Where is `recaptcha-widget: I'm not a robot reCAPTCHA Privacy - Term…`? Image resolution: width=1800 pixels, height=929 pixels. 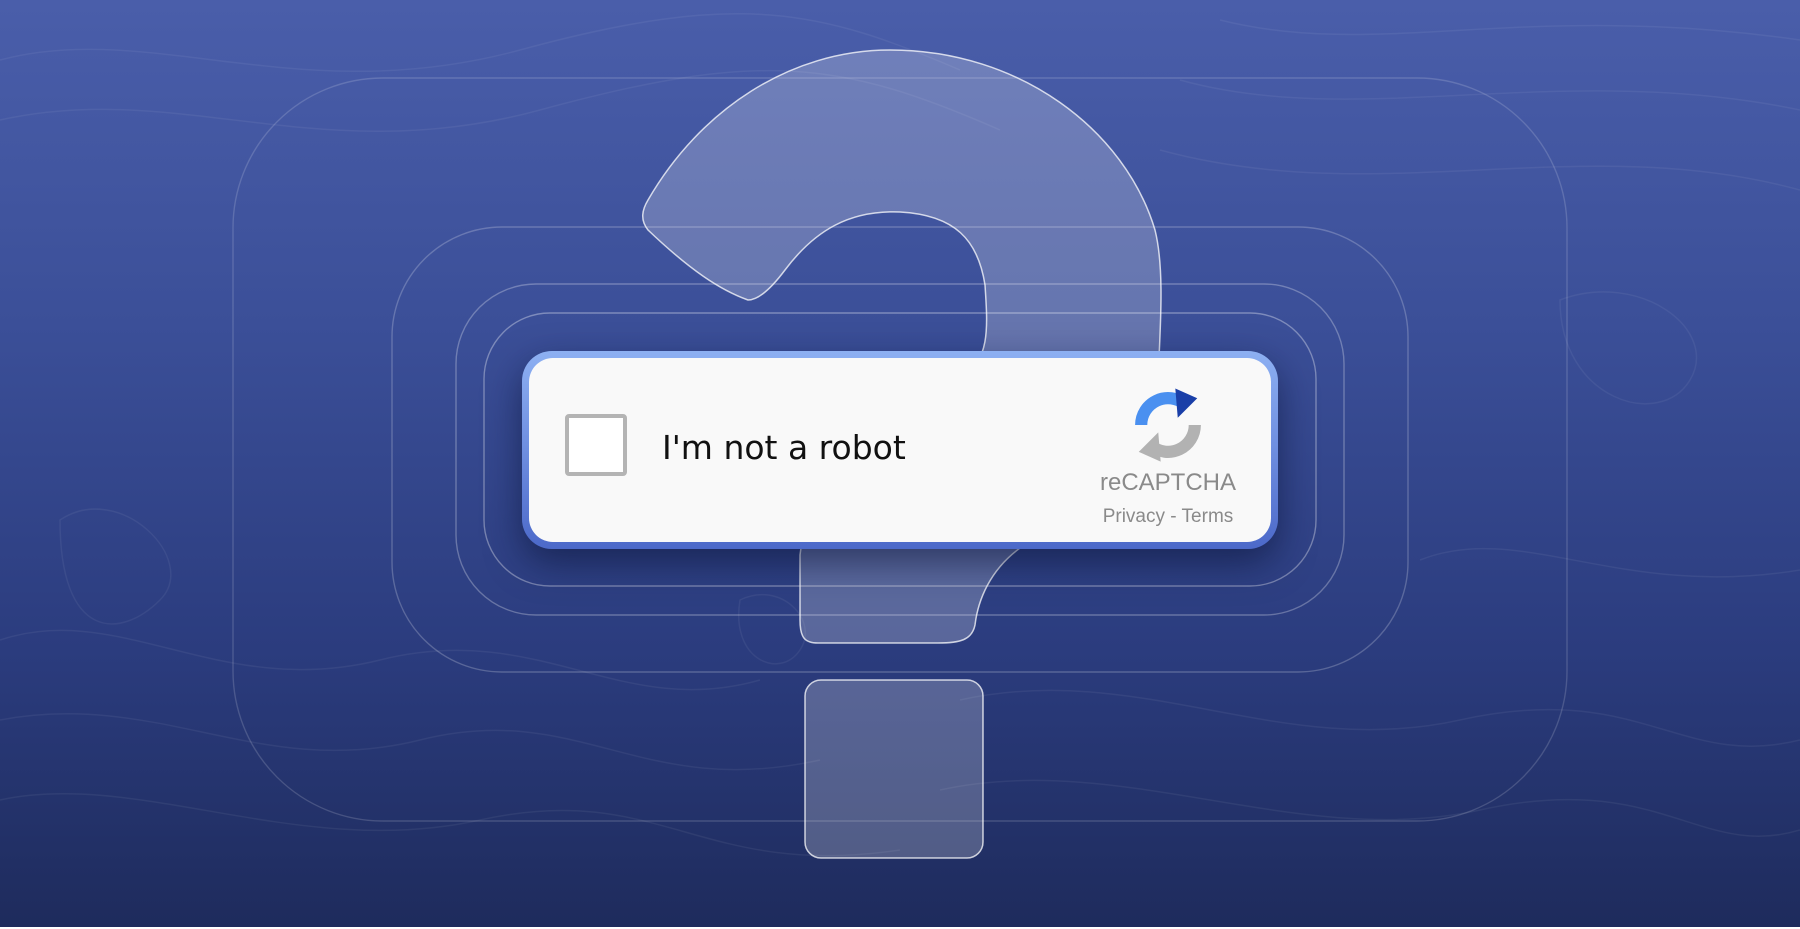 recaptcha-widget: I'm not a robot reCAPTCHA Privacy - Term… is located at coordinates (900, 450).